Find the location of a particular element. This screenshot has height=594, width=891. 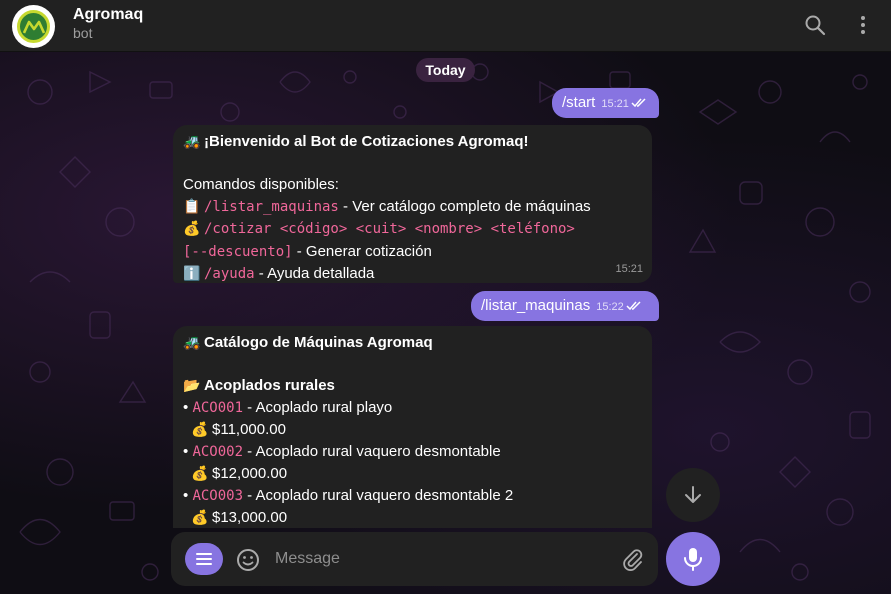

item-price: $11,000.00 is located at coordinates (249, 429).